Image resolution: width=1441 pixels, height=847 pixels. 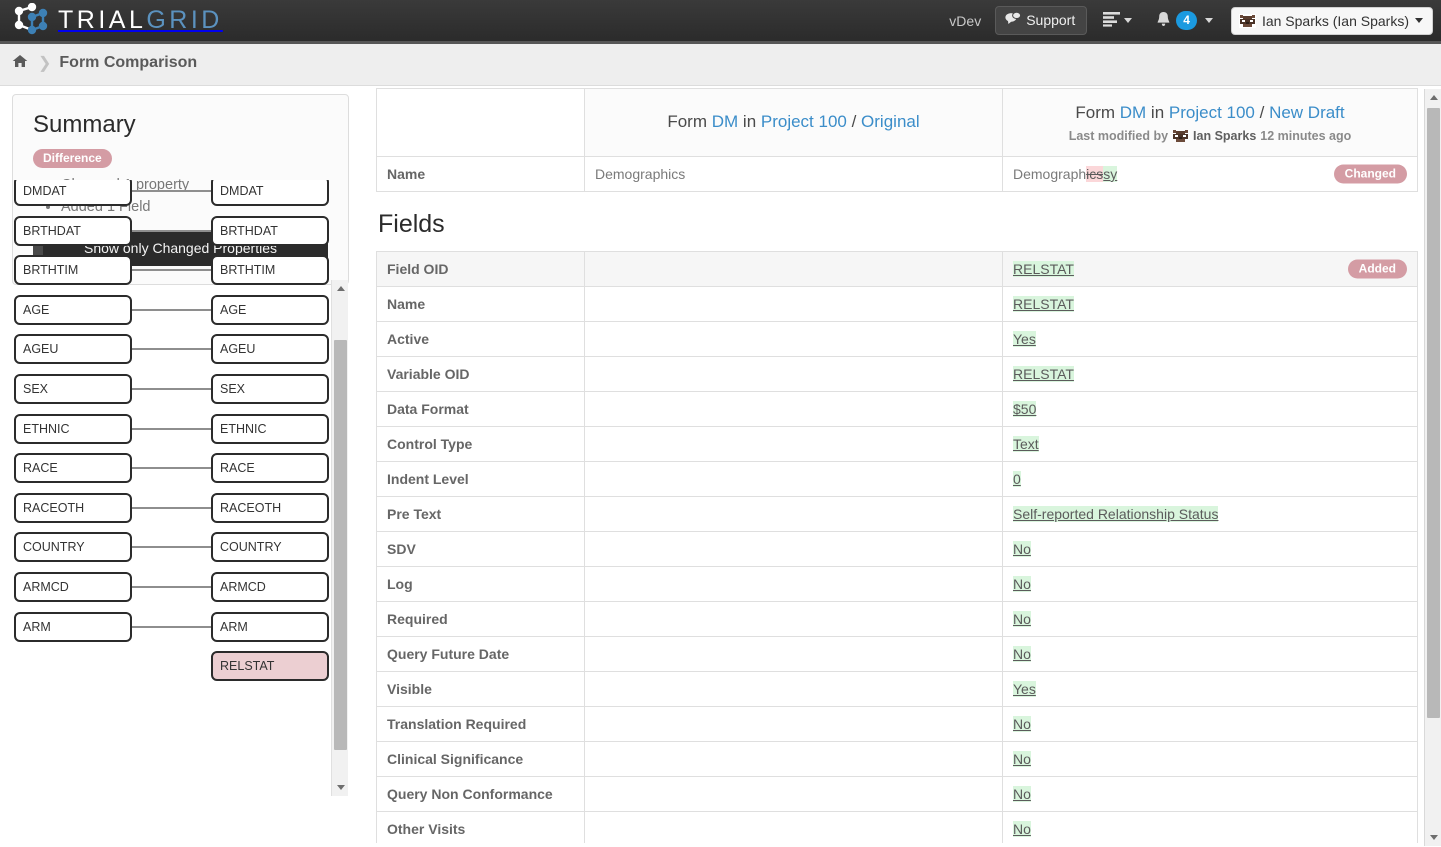 I want to click on field-map-scrollbar, so click(x=339, y=538).